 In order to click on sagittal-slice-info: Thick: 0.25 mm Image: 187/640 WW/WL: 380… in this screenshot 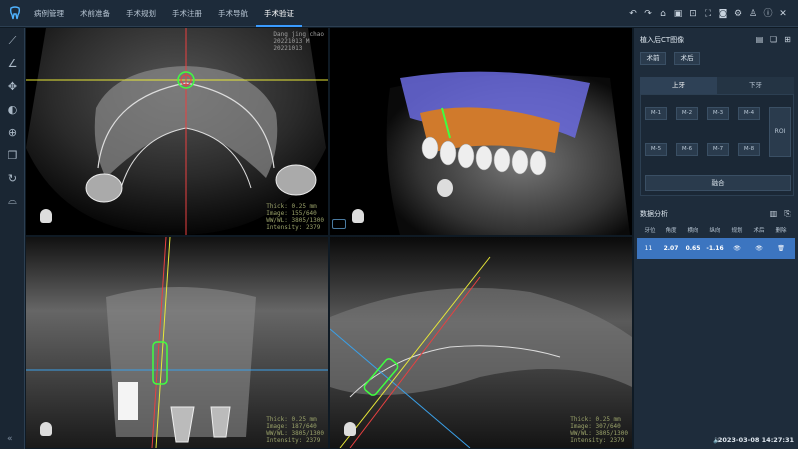, I will do `click(295, 430)`.